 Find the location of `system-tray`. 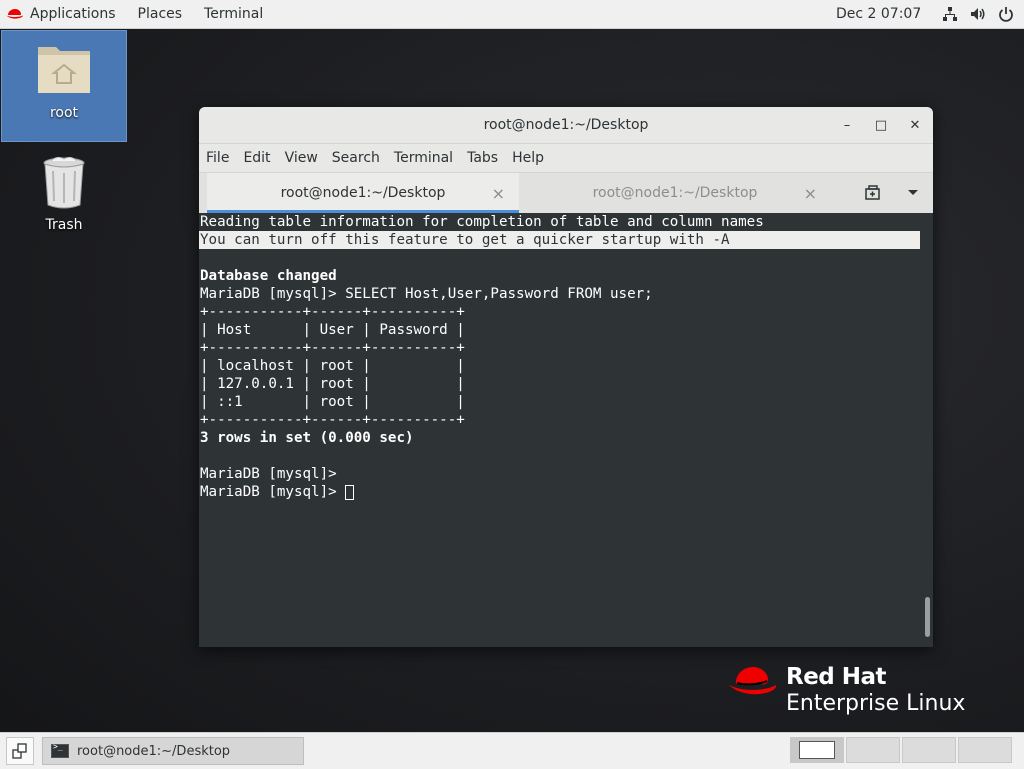

system-tray is located at coordinates (978, 14).